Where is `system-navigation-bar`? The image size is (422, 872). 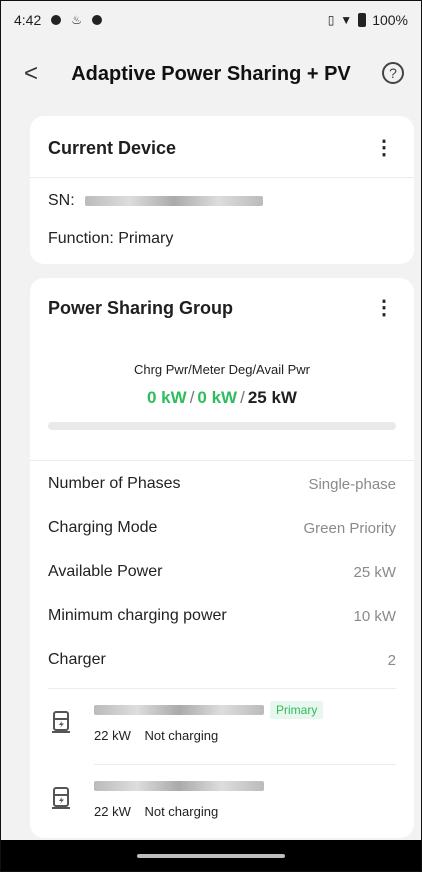
system-navigation-bar is located at coordinates (211, 856).